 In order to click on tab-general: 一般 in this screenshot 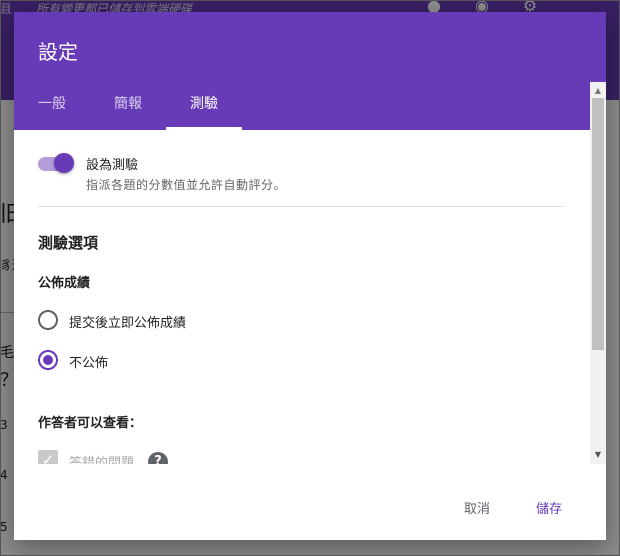, I will do `click(52, 110)`.